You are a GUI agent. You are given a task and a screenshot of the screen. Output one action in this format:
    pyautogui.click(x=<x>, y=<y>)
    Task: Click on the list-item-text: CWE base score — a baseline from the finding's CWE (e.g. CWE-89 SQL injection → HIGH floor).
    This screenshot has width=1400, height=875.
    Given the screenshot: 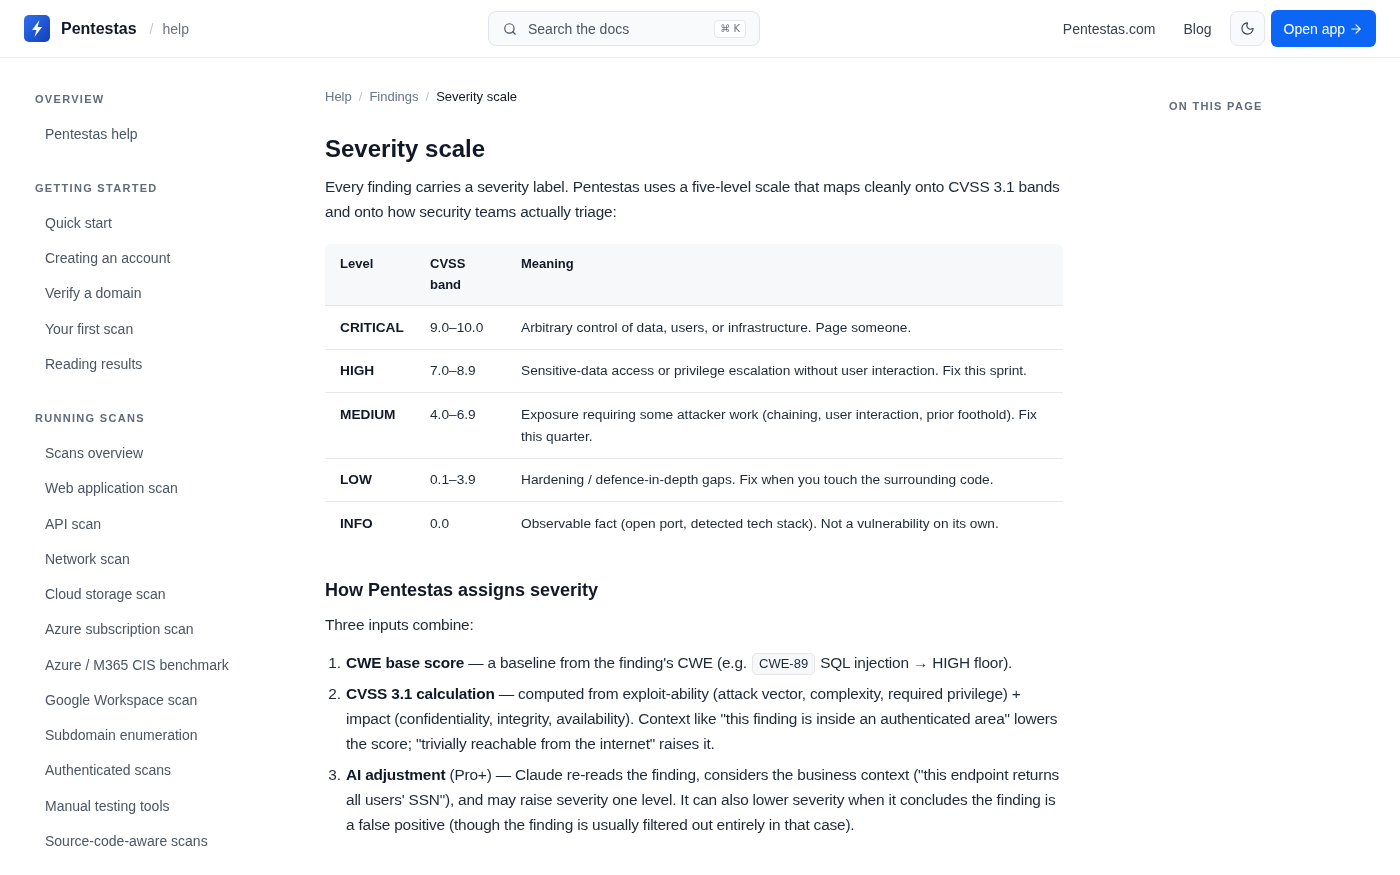 What is the action you would take?
    pyautogui.click(x=704, y=662)
    